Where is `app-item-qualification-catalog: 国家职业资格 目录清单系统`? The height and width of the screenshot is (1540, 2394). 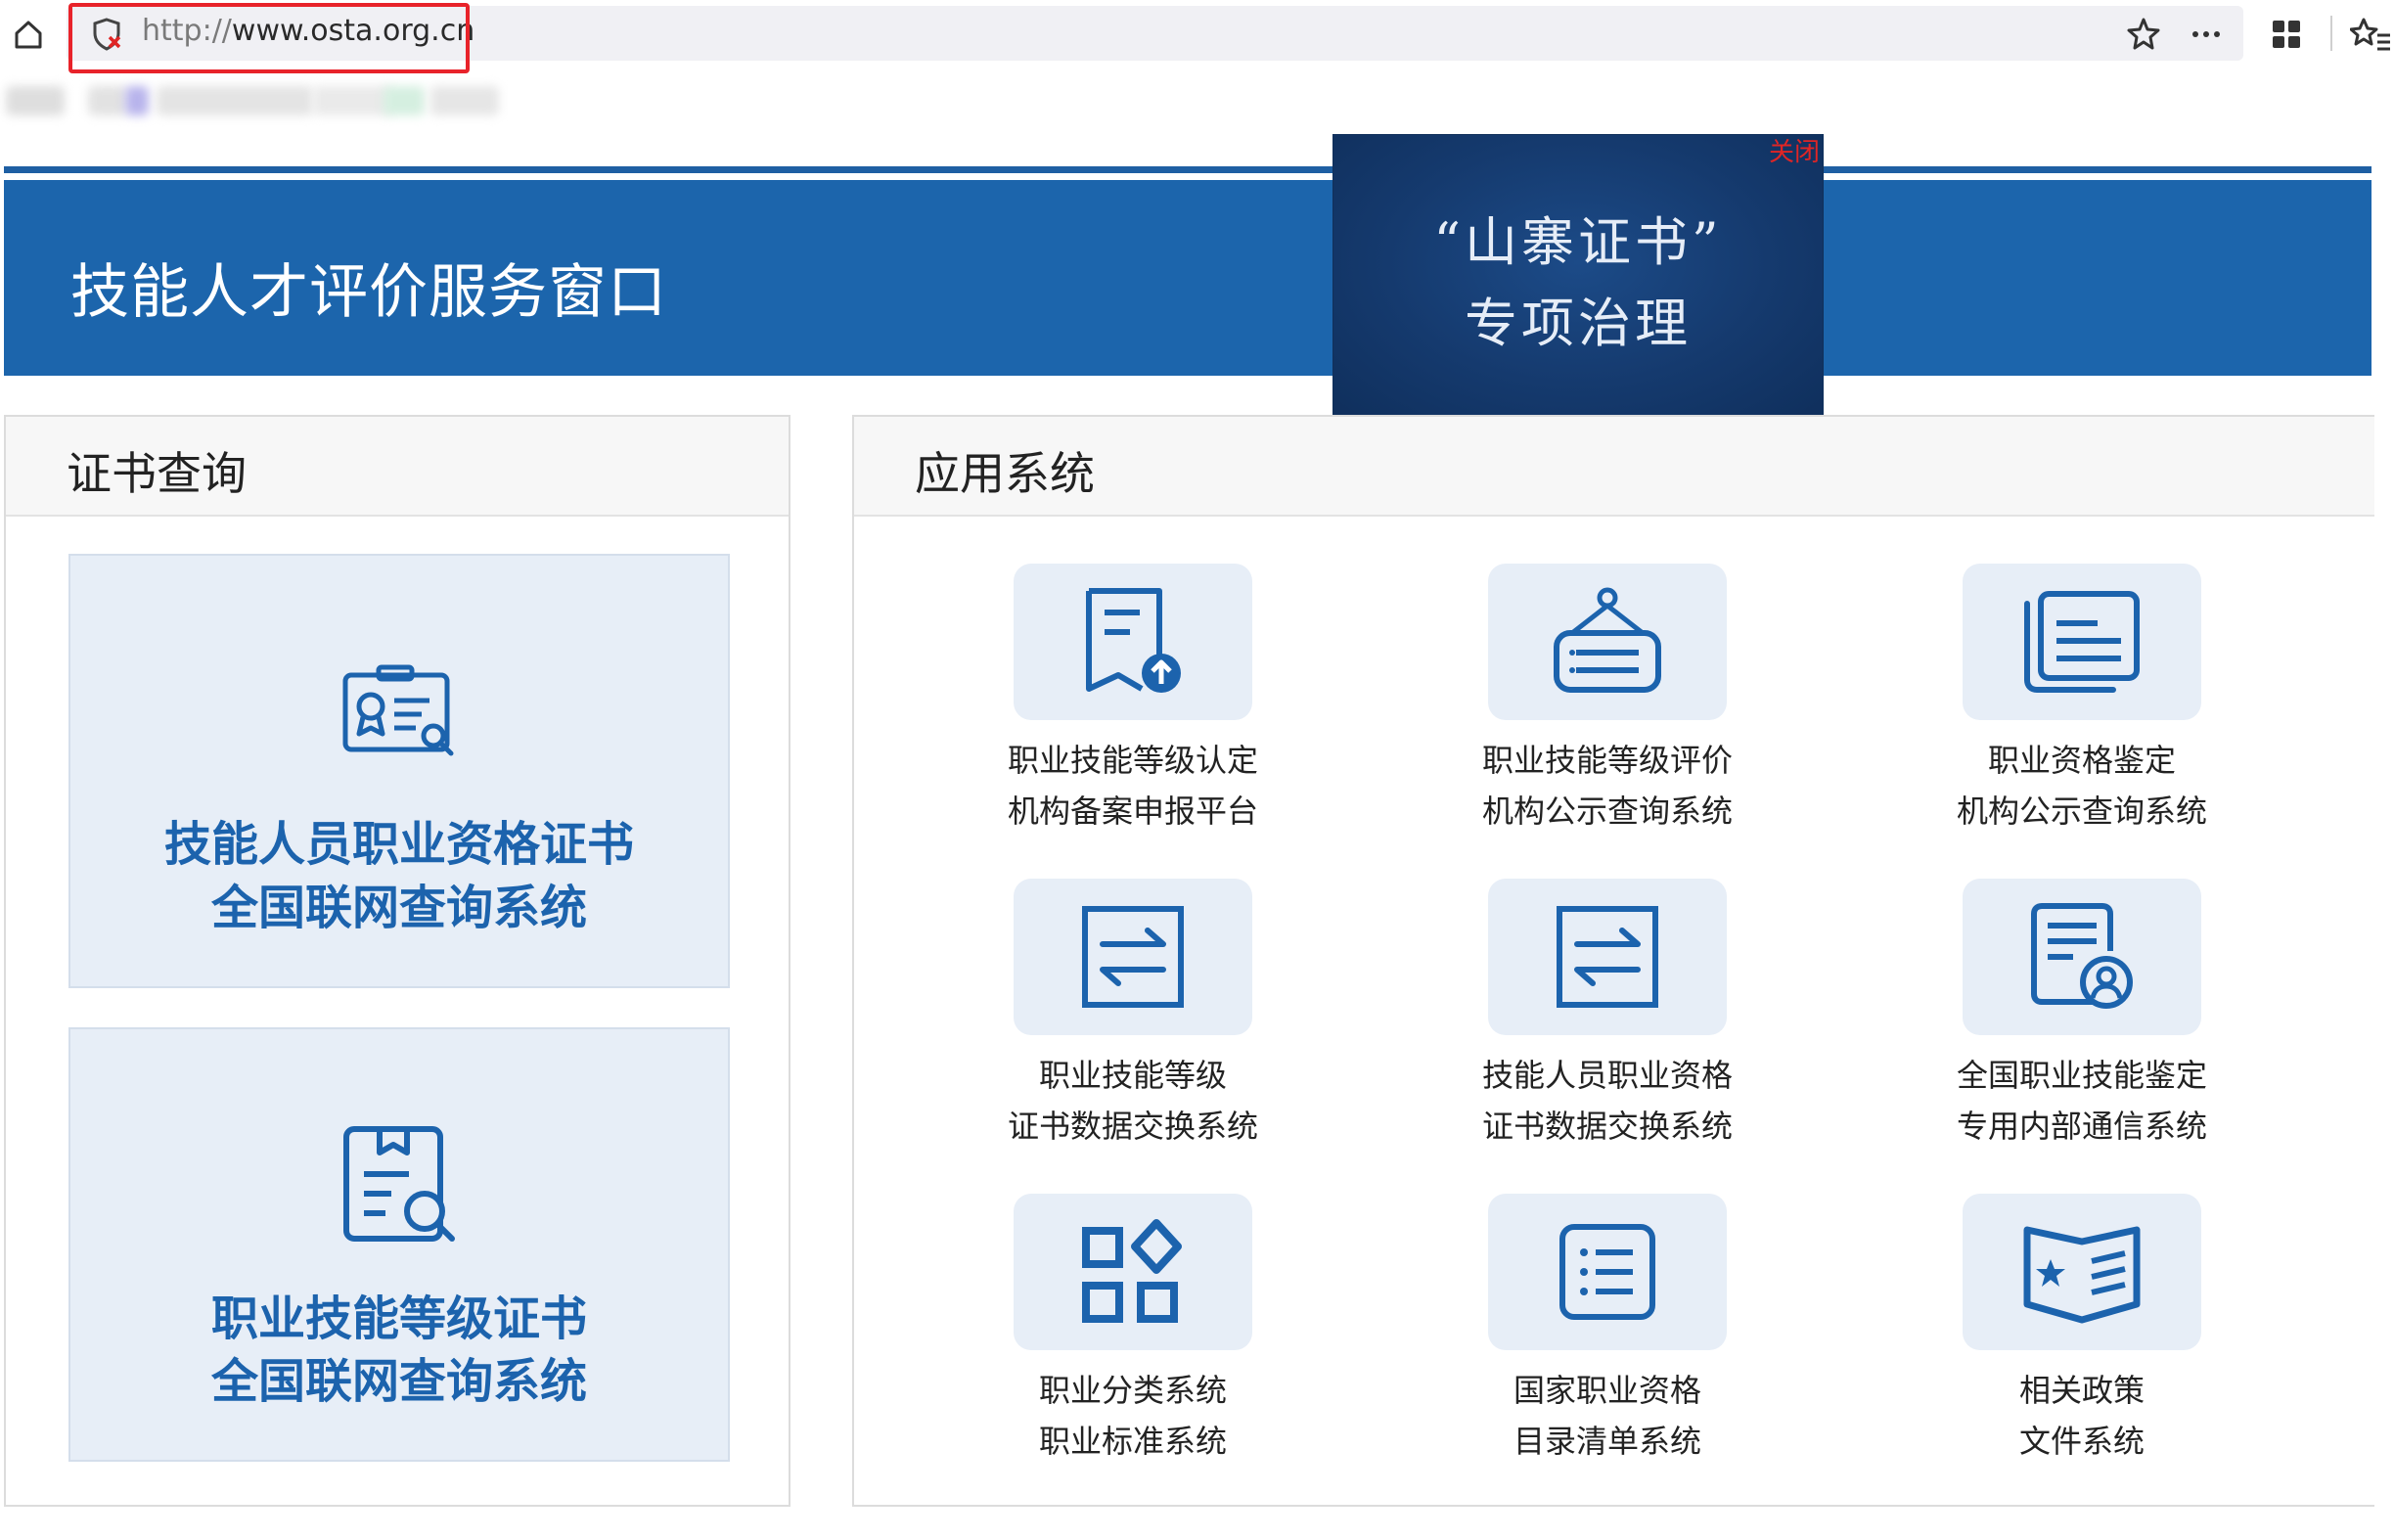
app-item-qualification-catalog: 国家职业资格 目录清单系统 is located at coordinates (1605, 1341).